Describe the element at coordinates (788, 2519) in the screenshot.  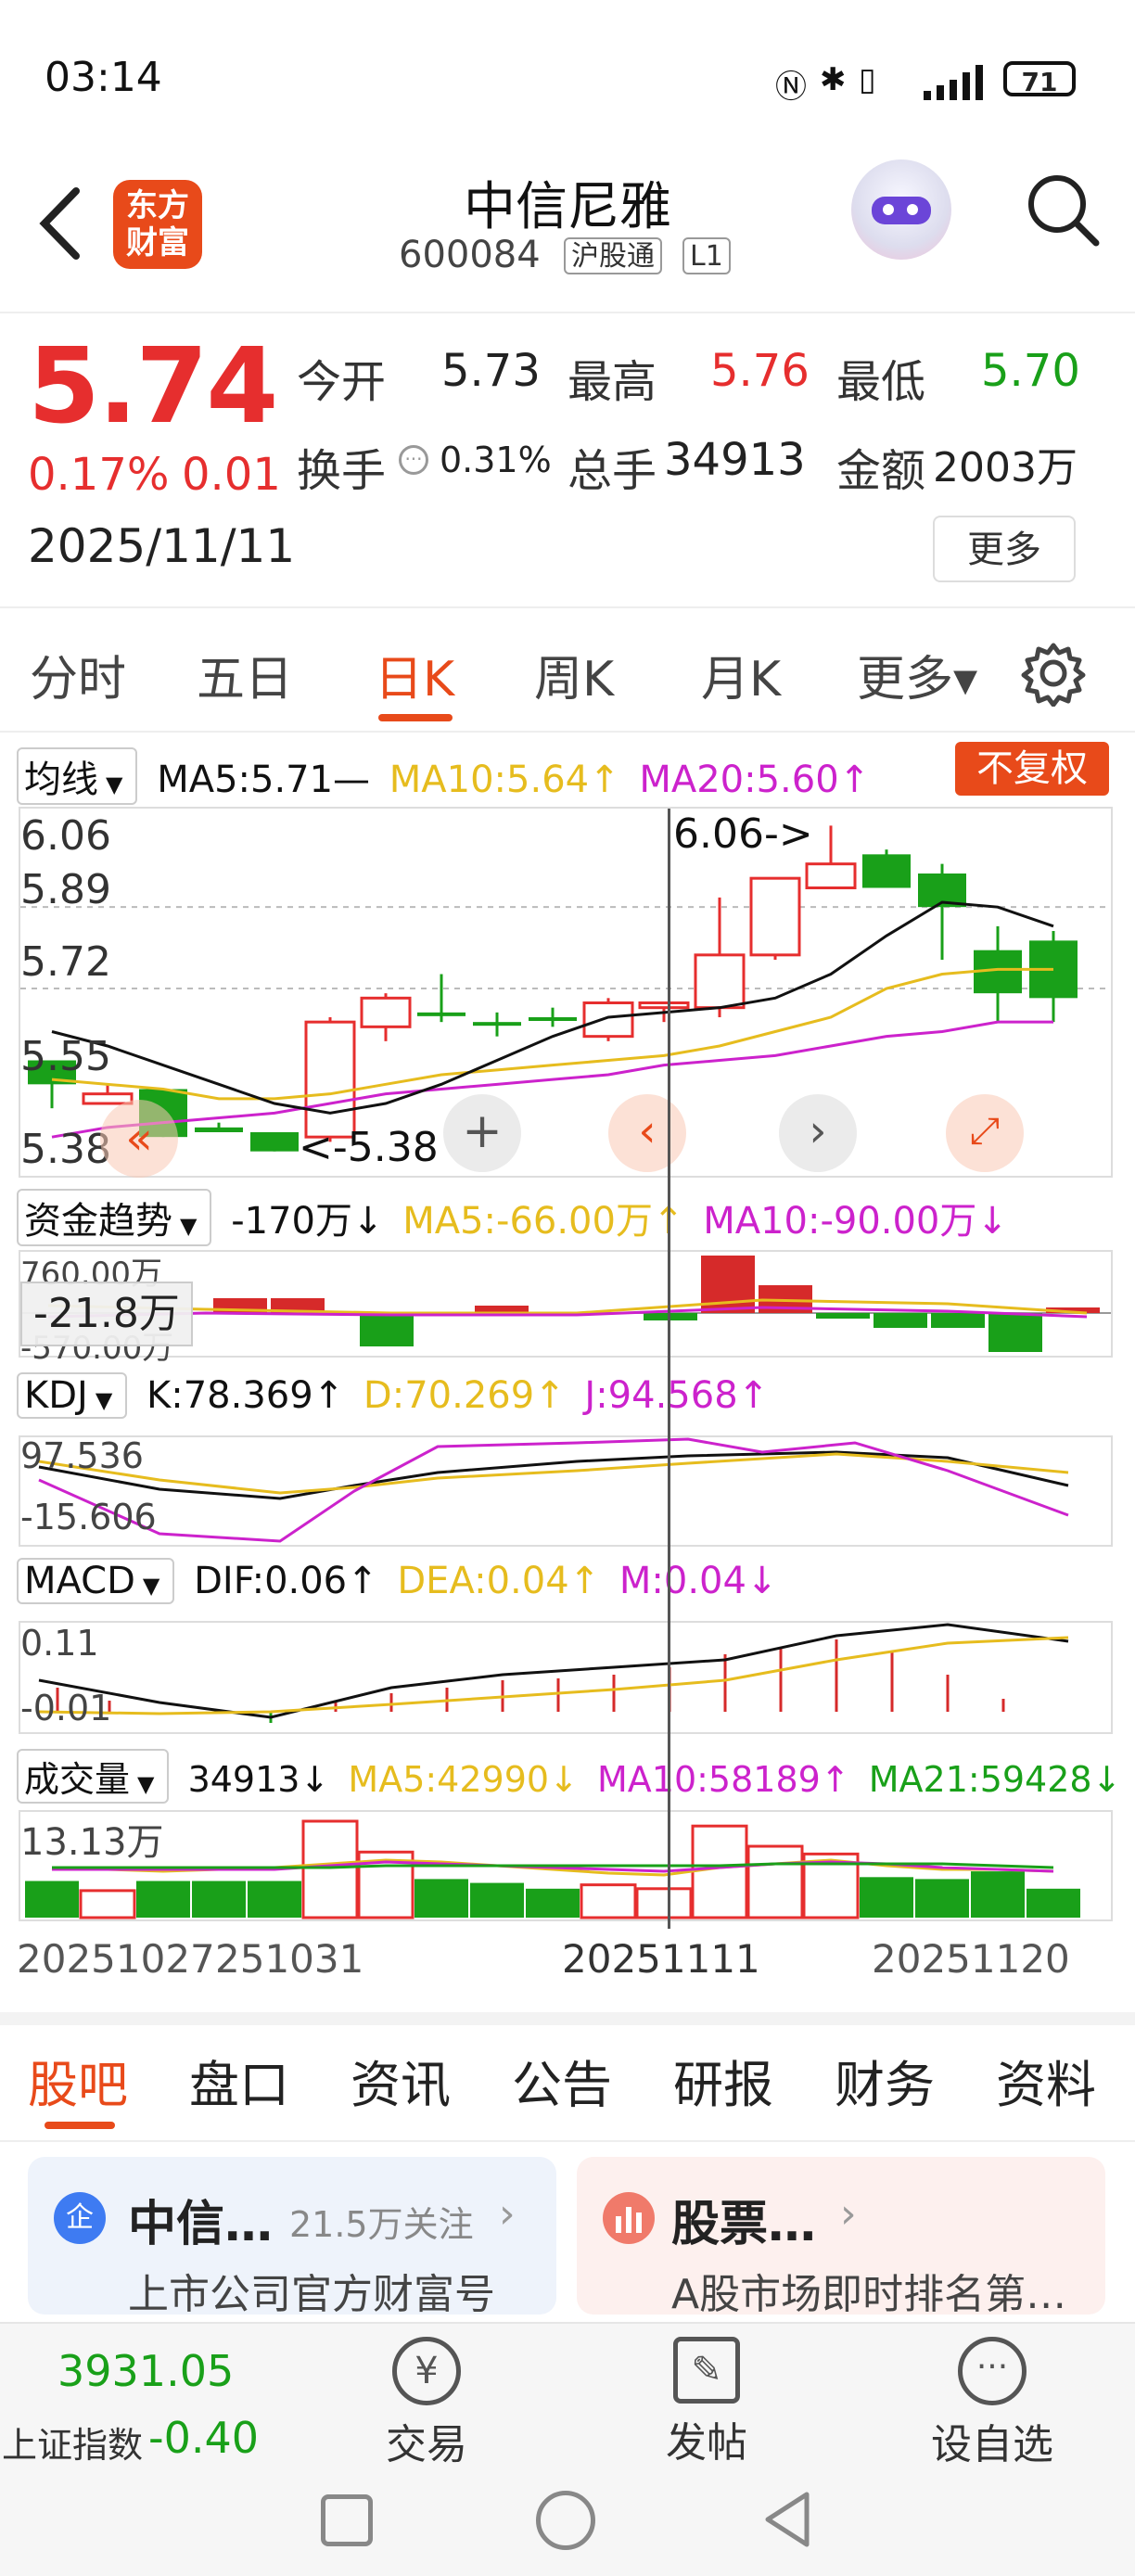
I see `back-nav-button` at that location.